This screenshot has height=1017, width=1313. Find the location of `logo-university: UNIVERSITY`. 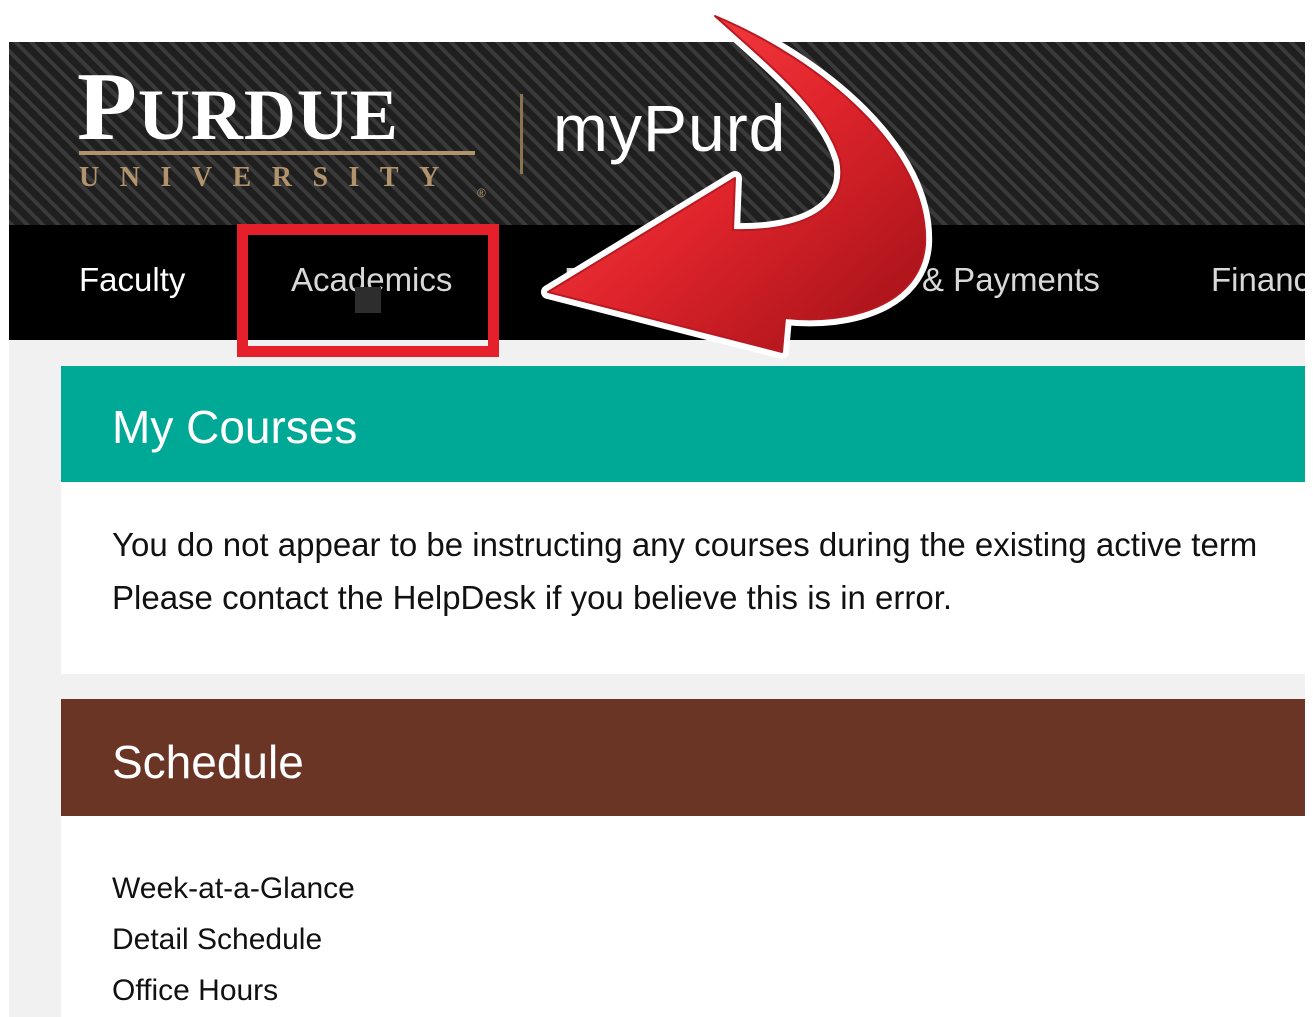

logo-university: UNIVERSITY is located at coordinates (269, 177).